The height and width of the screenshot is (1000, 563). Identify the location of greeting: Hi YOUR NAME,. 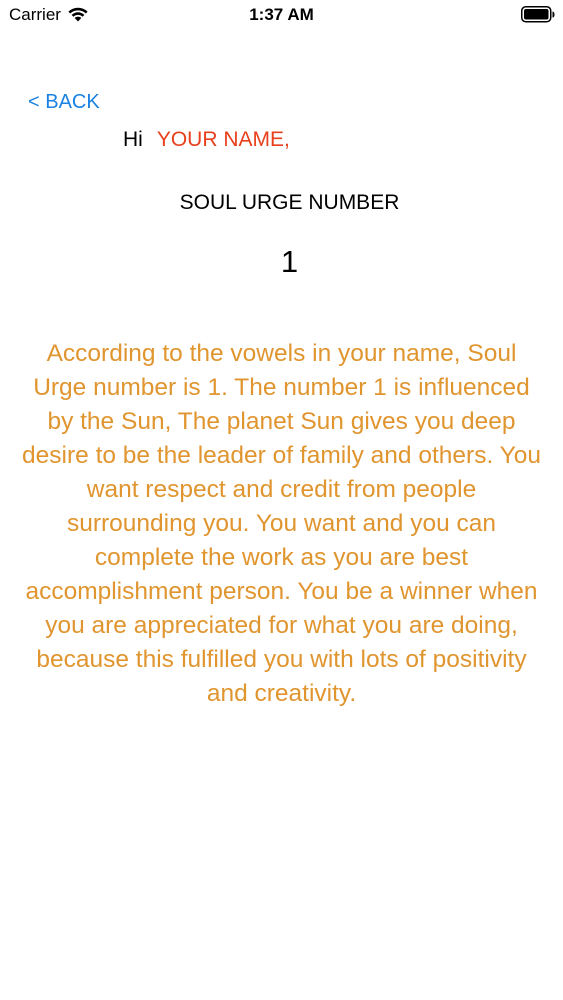
(206, 140).